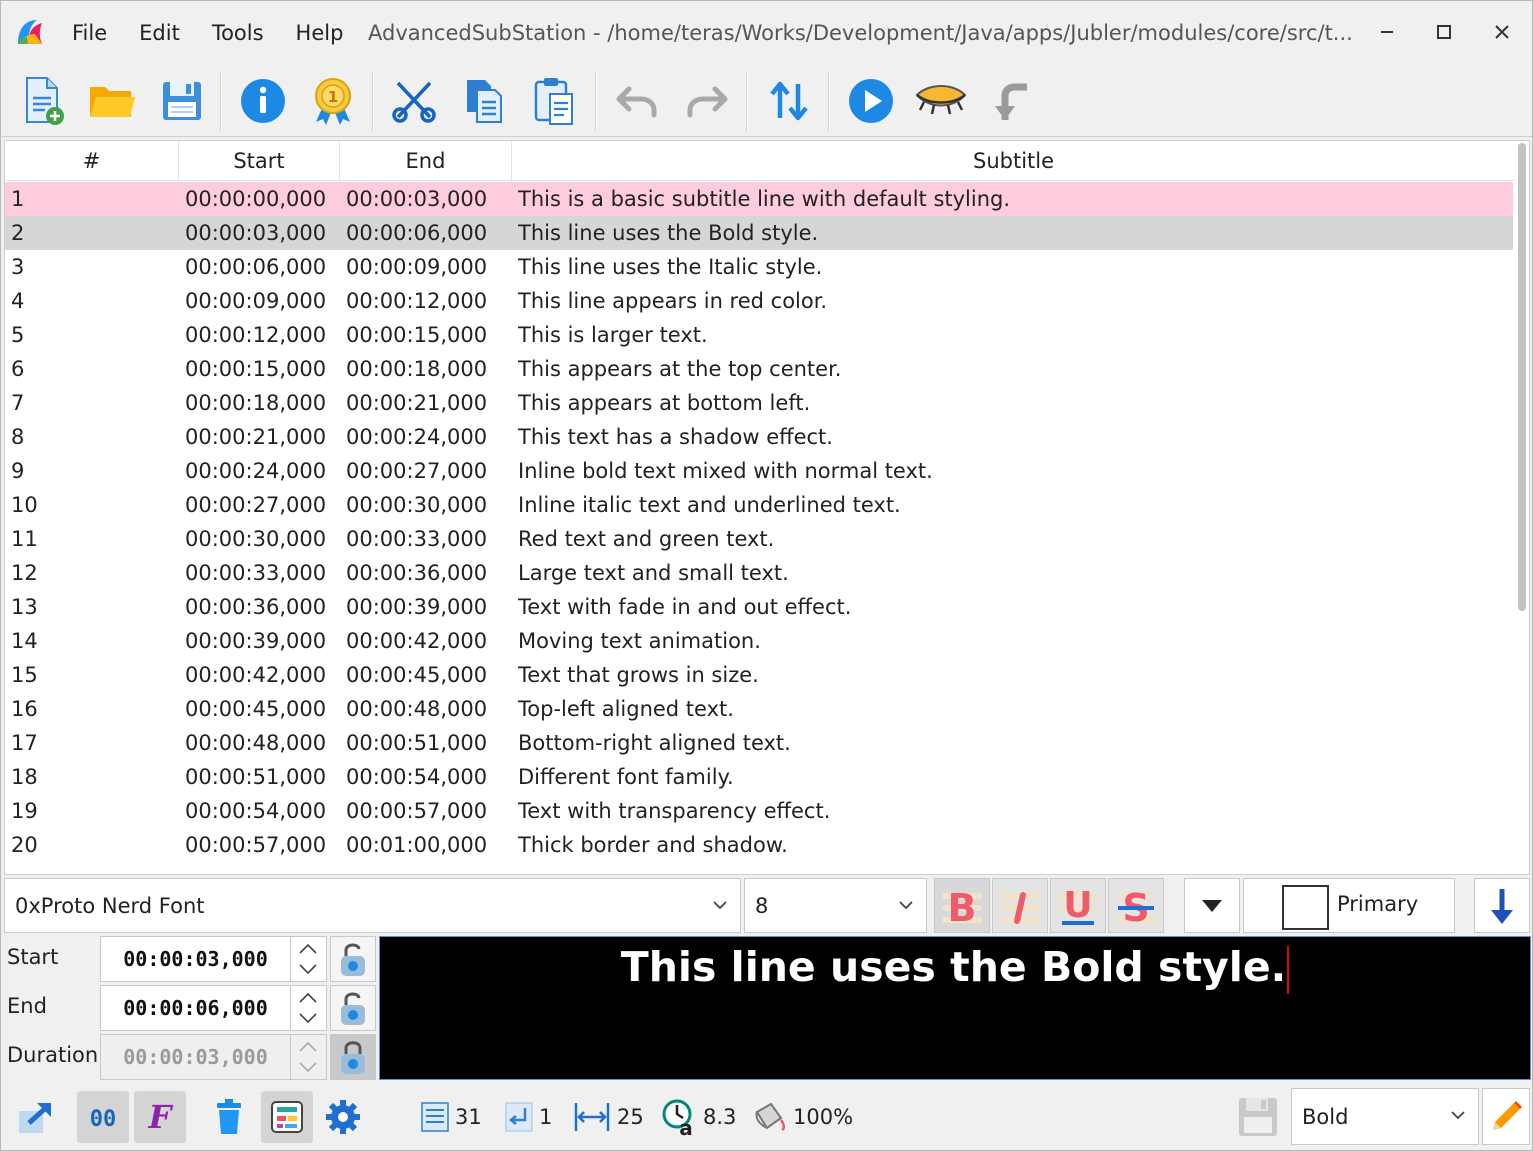 The width and height of the screenshot is (1533, 1151). Describe the element at coordinates (43, 101) in the screenshot. I see `new-file-button` at that location.